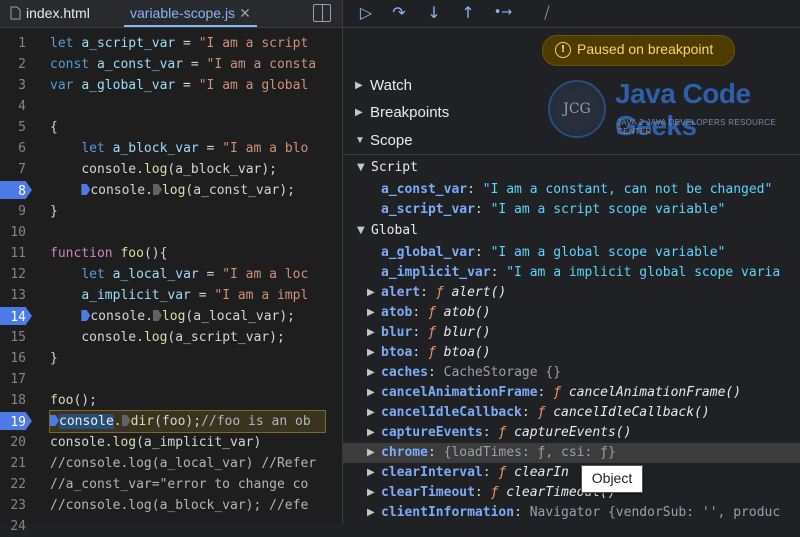  What do you see at coordinates (571, 433) in the screenshot?
I see `global-prop: ▶ captureEvents: ƒ captureEvents()` at bounding box center [571, 433].